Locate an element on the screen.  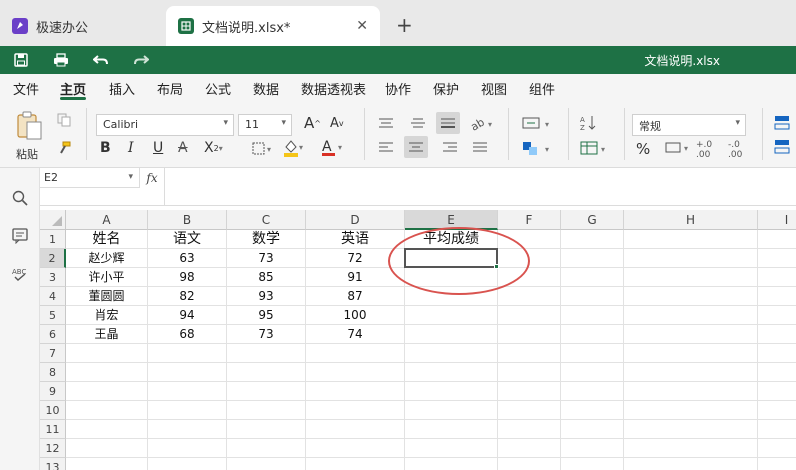
cell-g2 is located at coordinates (592, 258).